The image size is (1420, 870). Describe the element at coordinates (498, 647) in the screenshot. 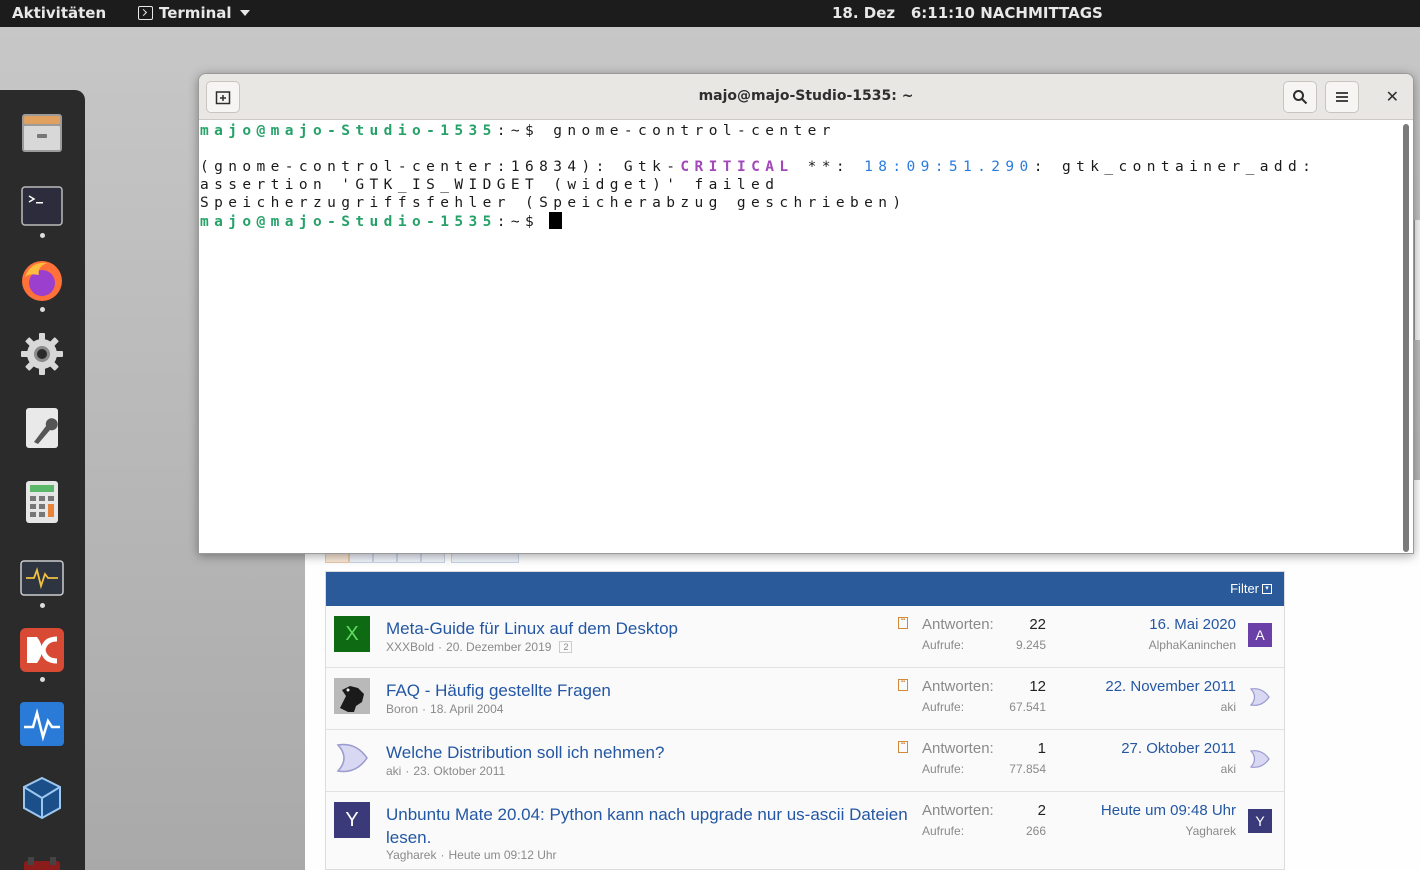

I see `thread-date: 20. Dezember 2019` at that location.